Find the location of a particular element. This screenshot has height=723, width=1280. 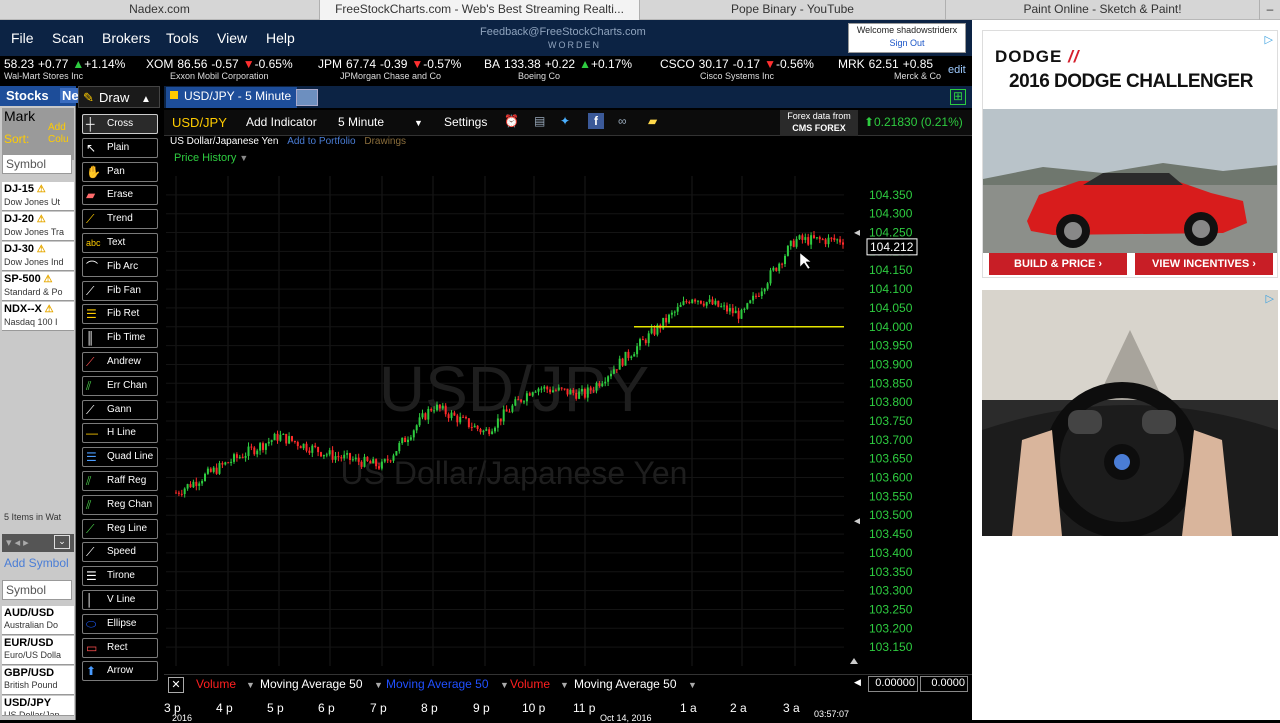

layout-grid-icon: ⊞ is located at coordinates (958, 97).